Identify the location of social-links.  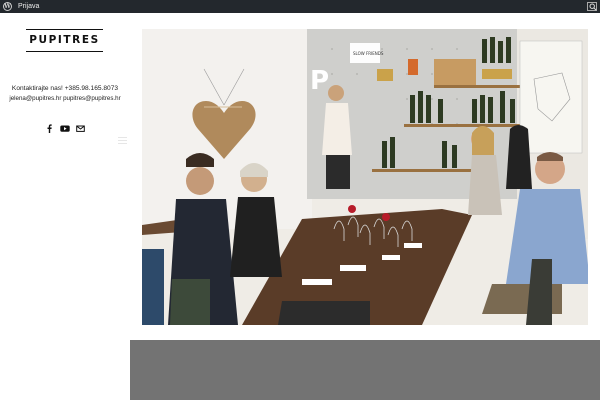
(65, 126).